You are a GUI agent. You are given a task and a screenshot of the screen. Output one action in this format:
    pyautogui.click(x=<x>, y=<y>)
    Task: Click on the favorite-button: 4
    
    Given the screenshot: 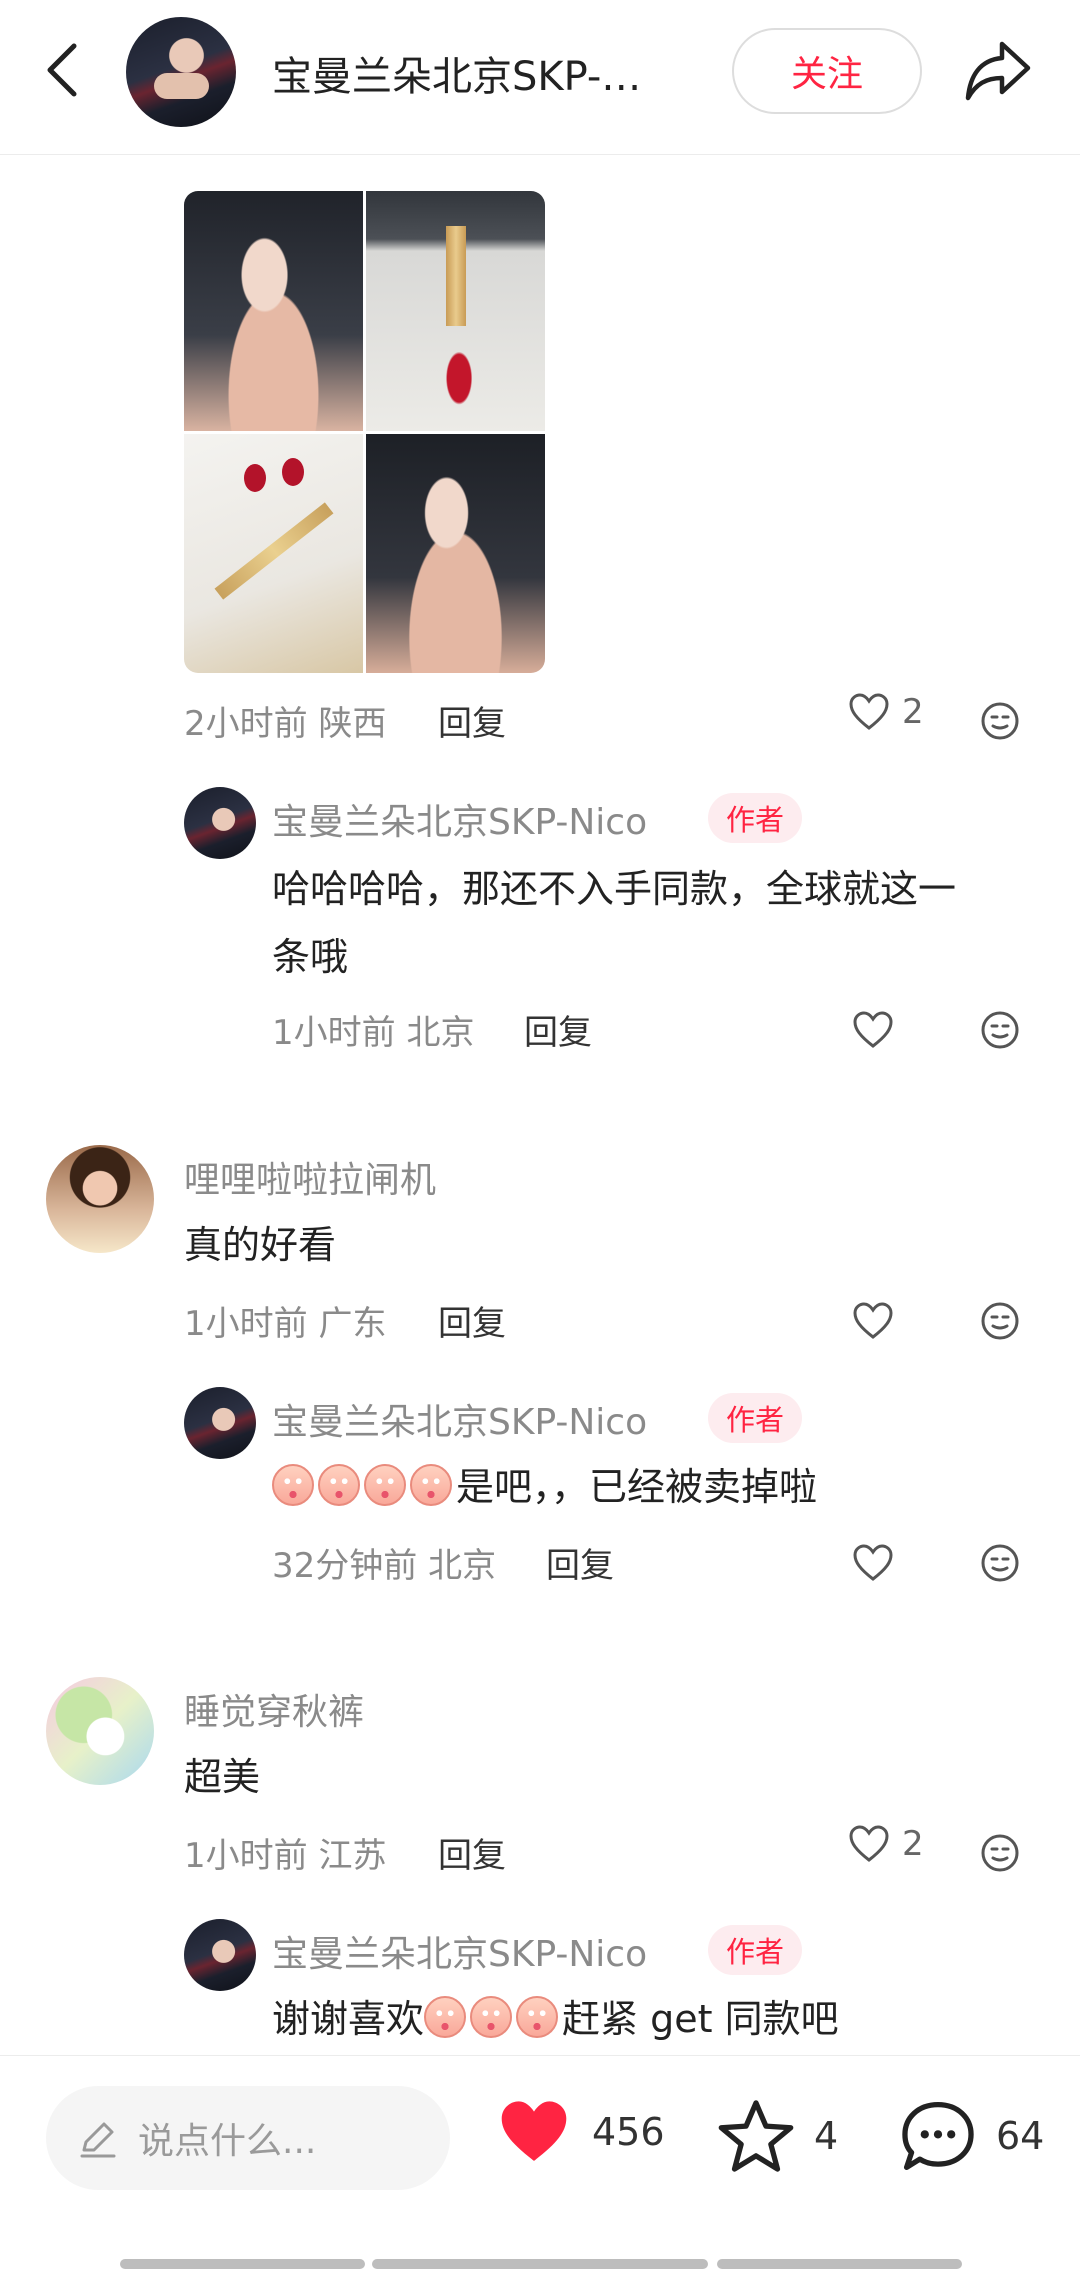 What is the action you would take?
    pyautogui.click(x=777, y=2136)
    